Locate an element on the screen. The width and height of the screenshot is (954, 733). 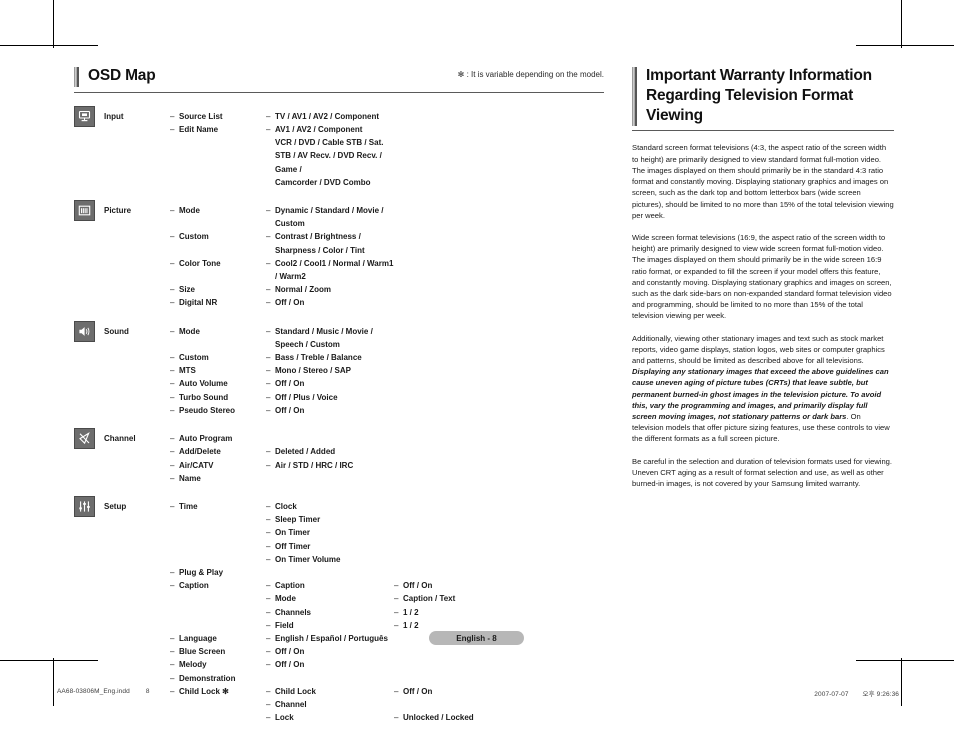
osd-group-label: Channel is located at coordinates (120, 439).